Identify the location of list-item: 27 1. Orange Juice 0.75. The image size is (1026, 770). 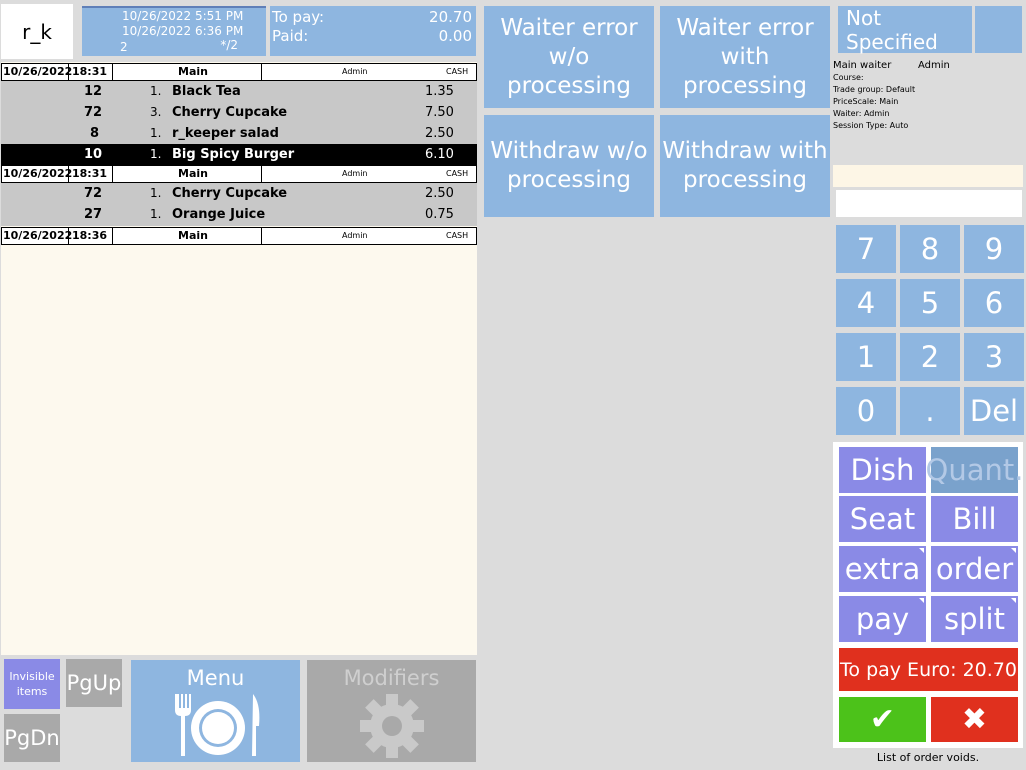
(239, 214).